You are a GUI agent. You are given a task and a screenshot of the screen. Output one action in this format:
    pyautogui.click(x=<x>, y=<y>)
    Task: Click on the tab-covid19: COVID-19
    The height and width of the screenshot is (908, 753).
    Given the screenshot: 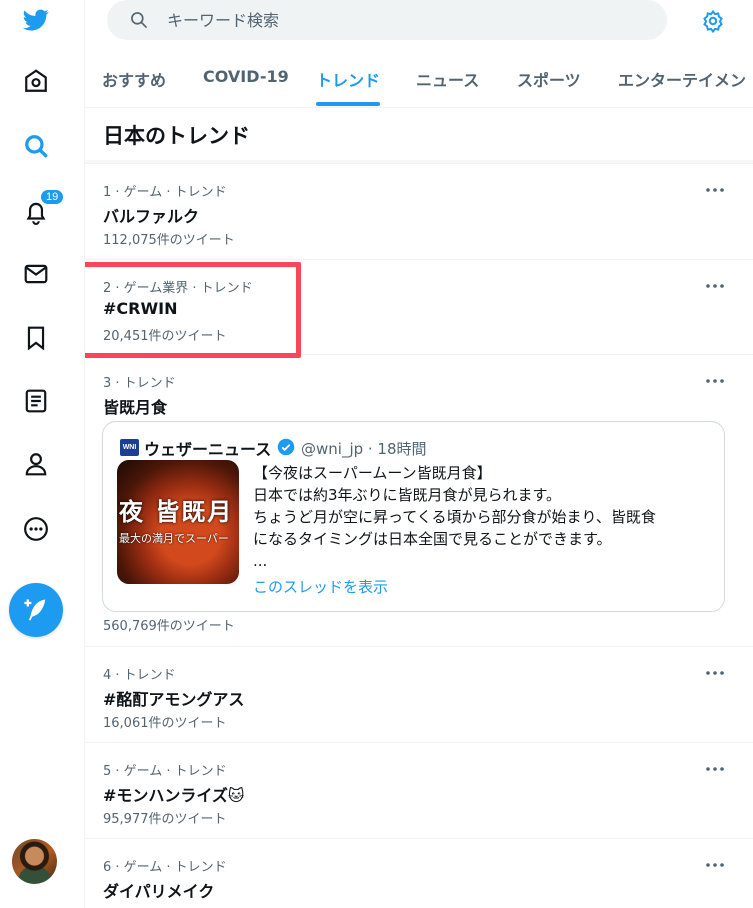 What is the action you would take?
    pyautogui.click(x=246, y=79)
    